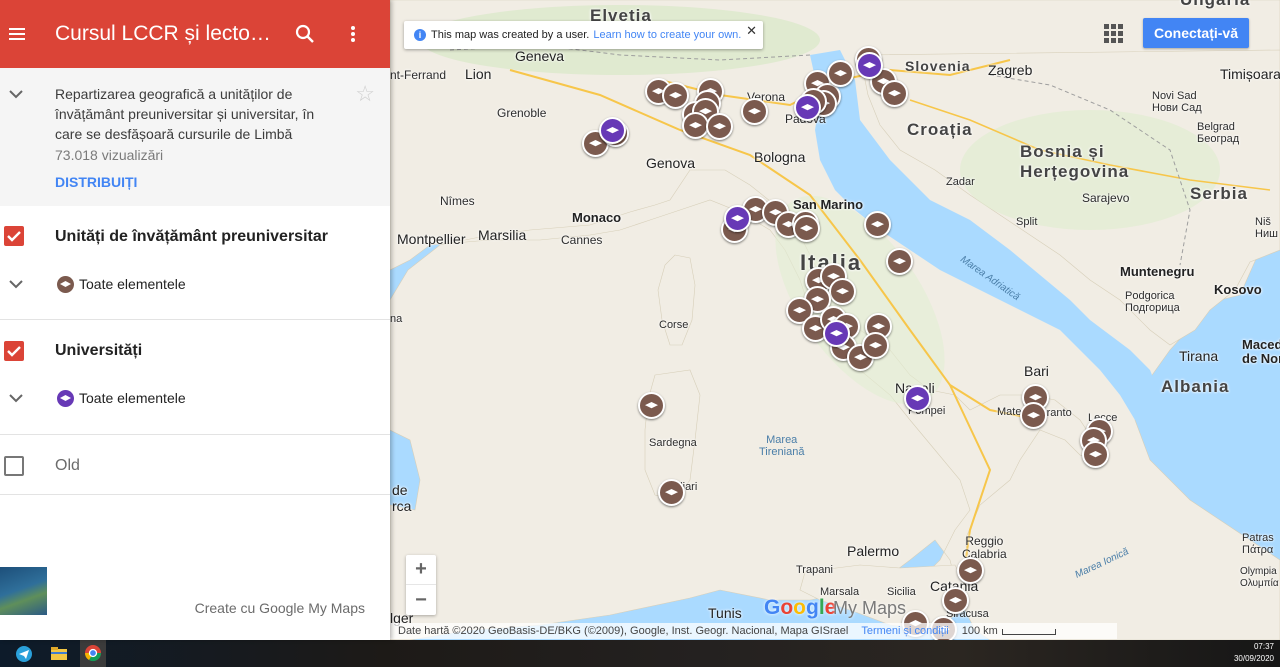  I want to click on scale-label: 100 km, so click(980, 631).